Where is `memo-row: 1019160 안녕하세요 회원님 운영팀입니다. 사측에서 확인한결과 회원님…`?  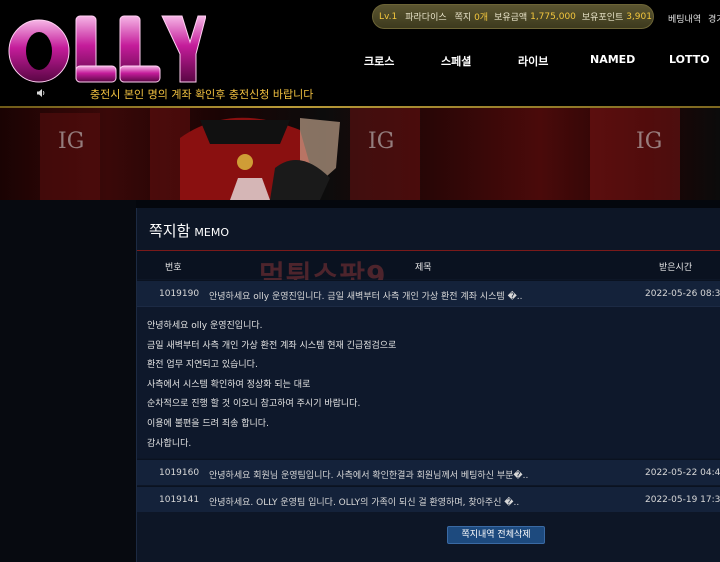 memo-row: 1019160 안녕하세요 회원님 운영팀입니다. 사측에서 확인한결과 회원님… is located at coordinates (428, 472).